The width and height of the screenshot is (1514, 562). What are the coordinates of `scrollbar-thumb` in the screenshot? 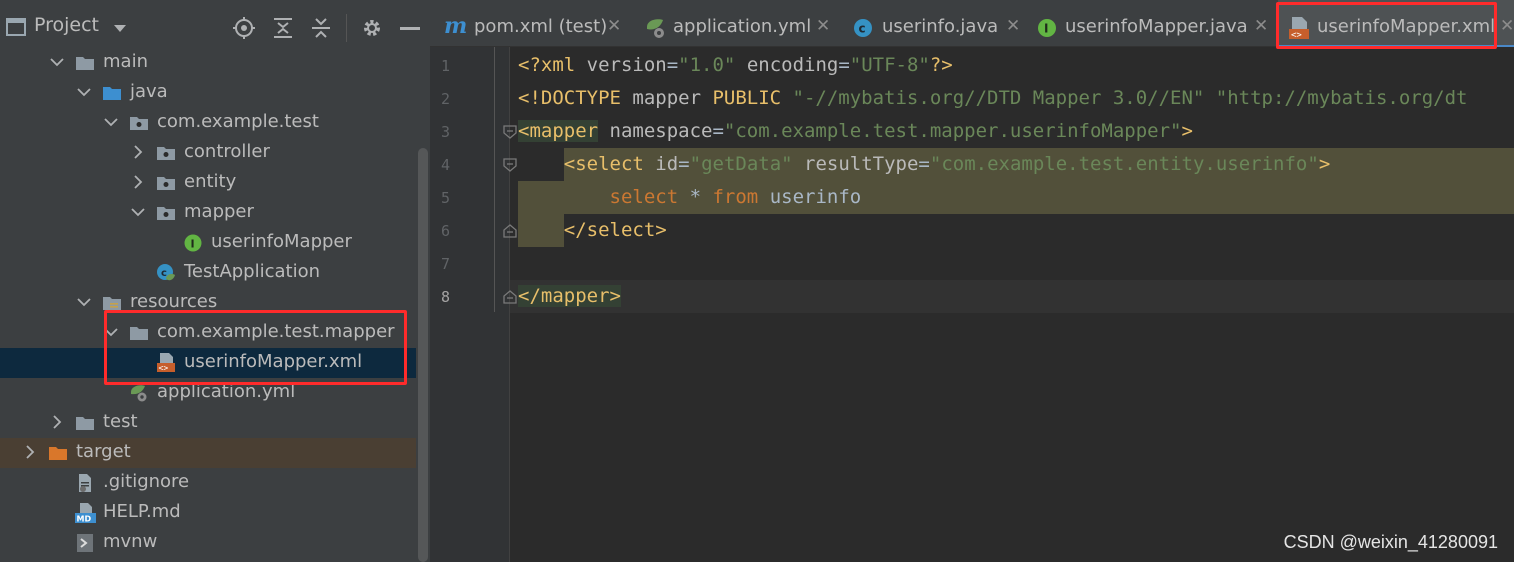 It's located at (423, 355).